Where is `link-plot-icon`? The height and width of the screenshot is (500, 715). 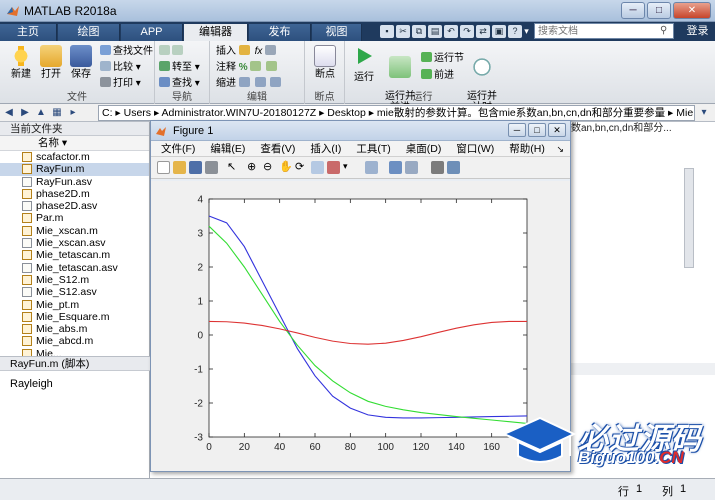 link-plot-icon is located at coordinates (371, 167).